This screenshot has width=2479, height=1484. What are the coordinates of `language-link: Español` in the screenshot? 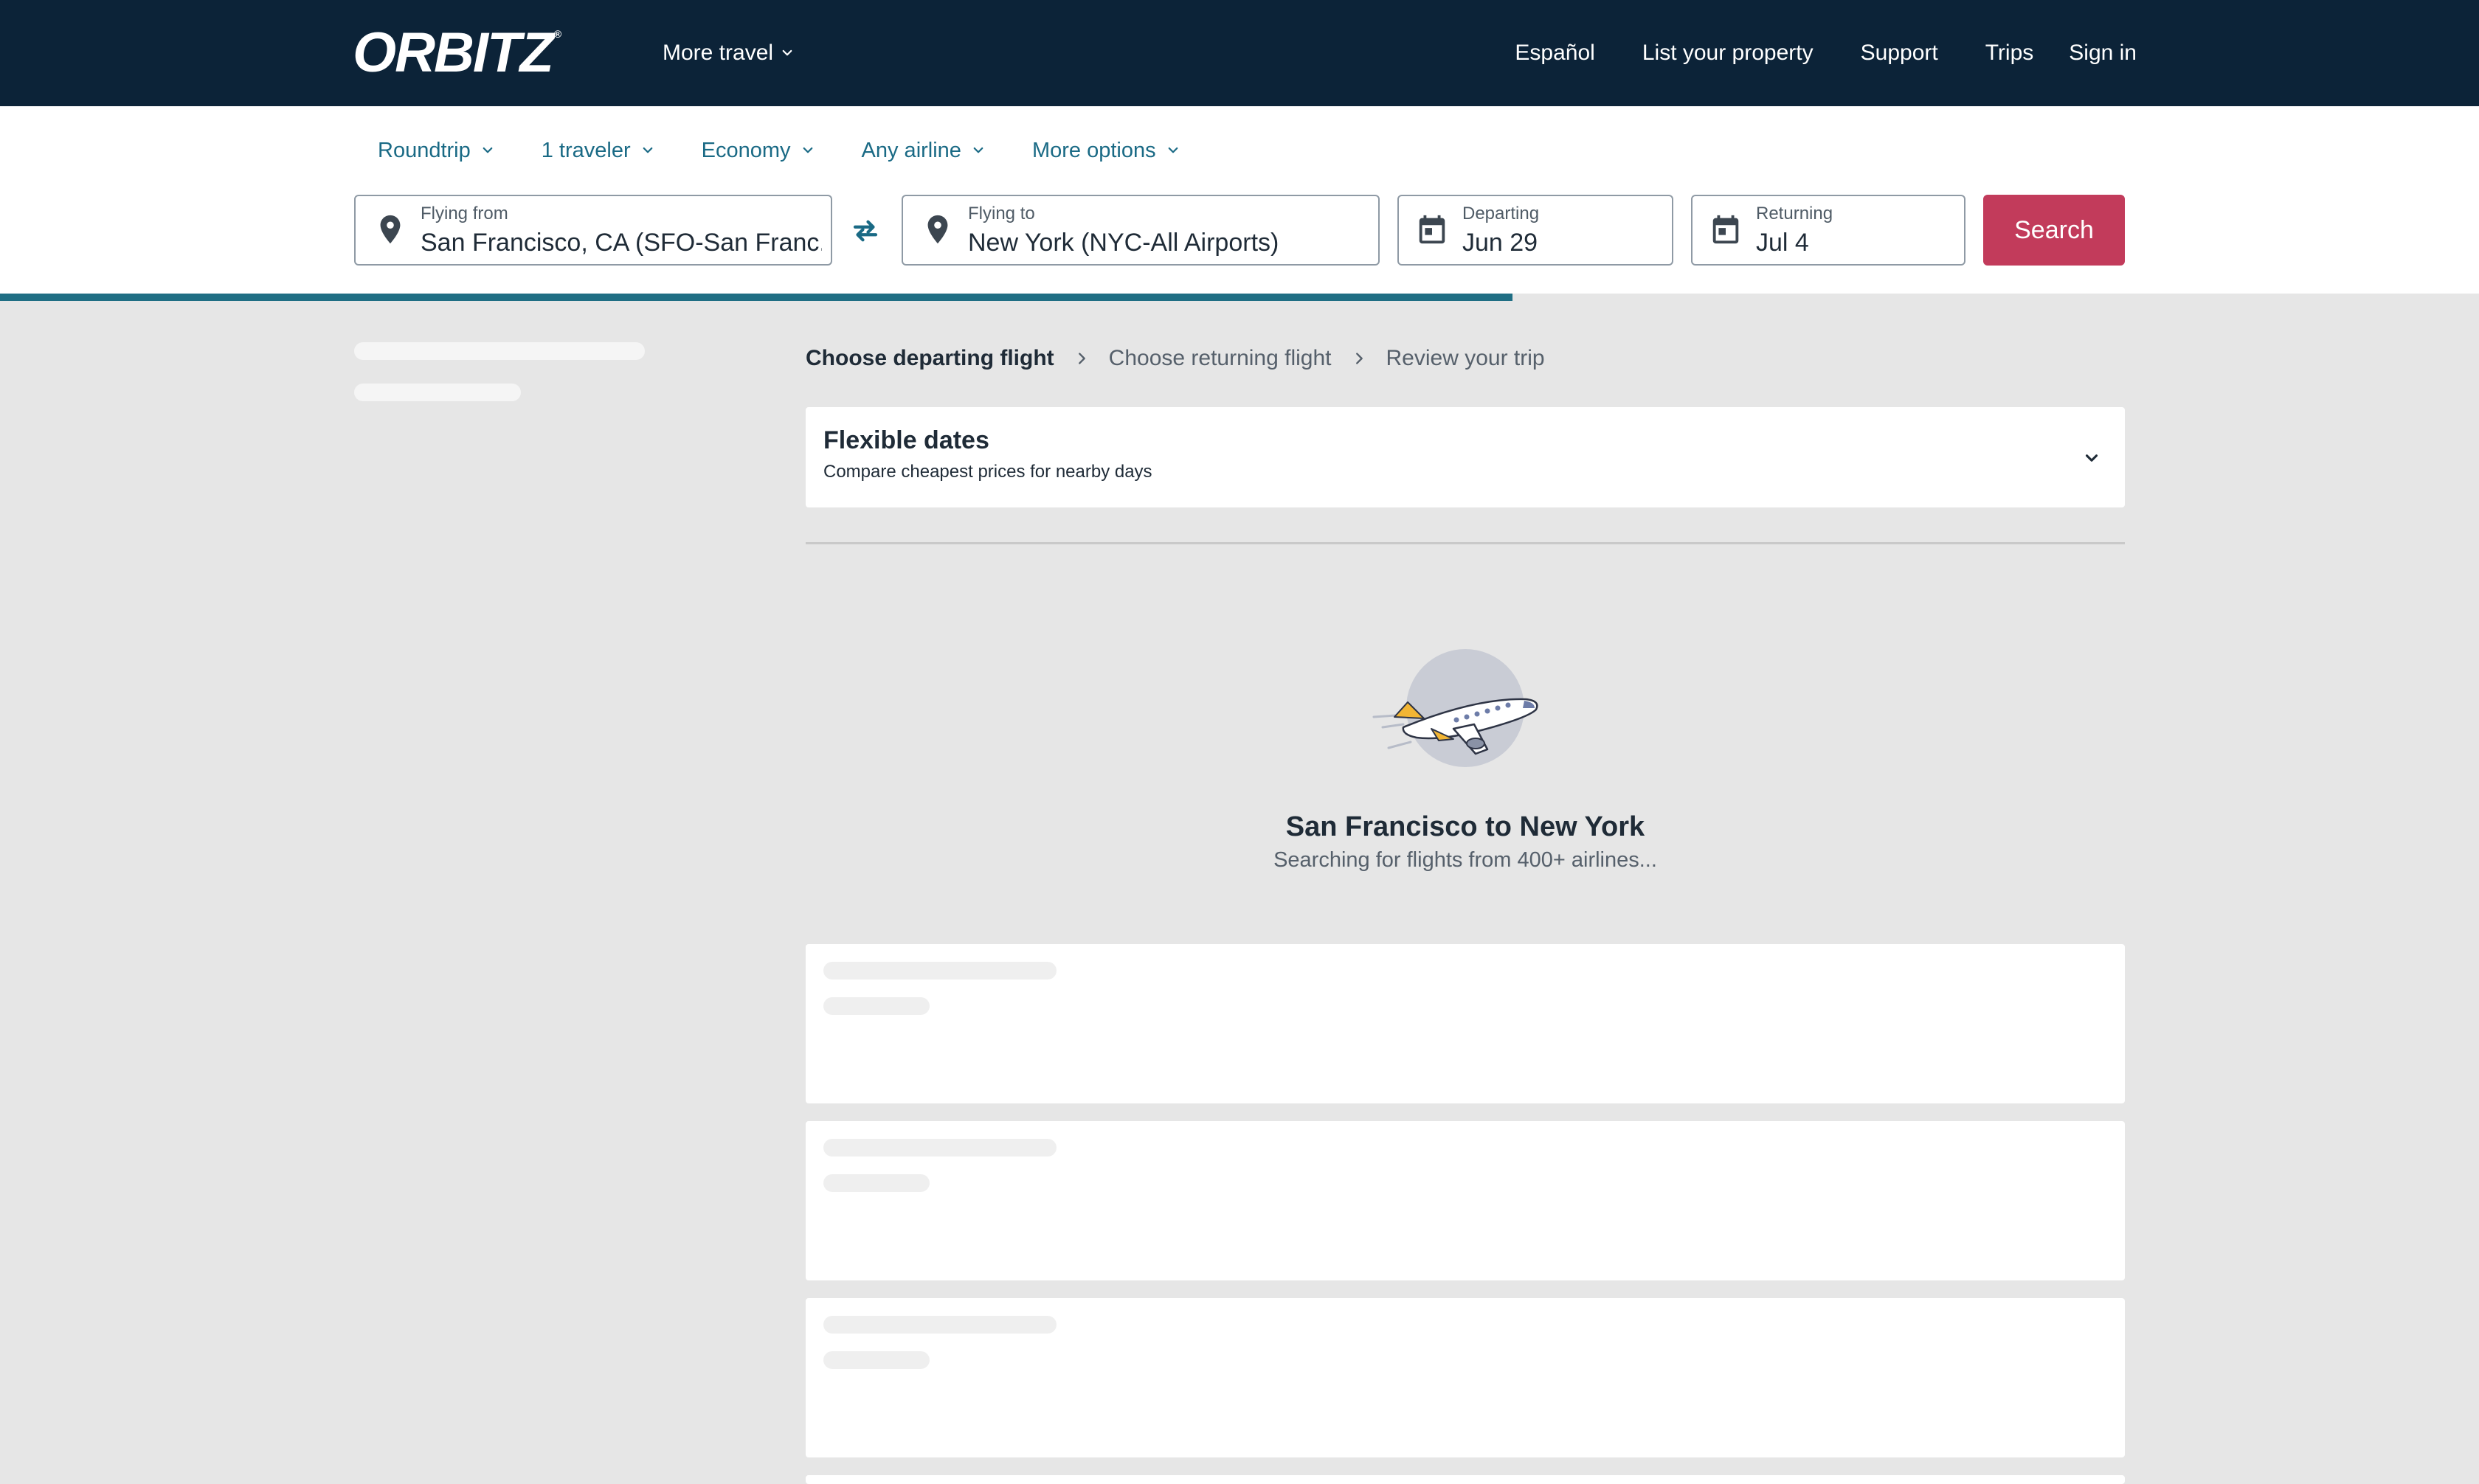 It's located at (1555, 53).